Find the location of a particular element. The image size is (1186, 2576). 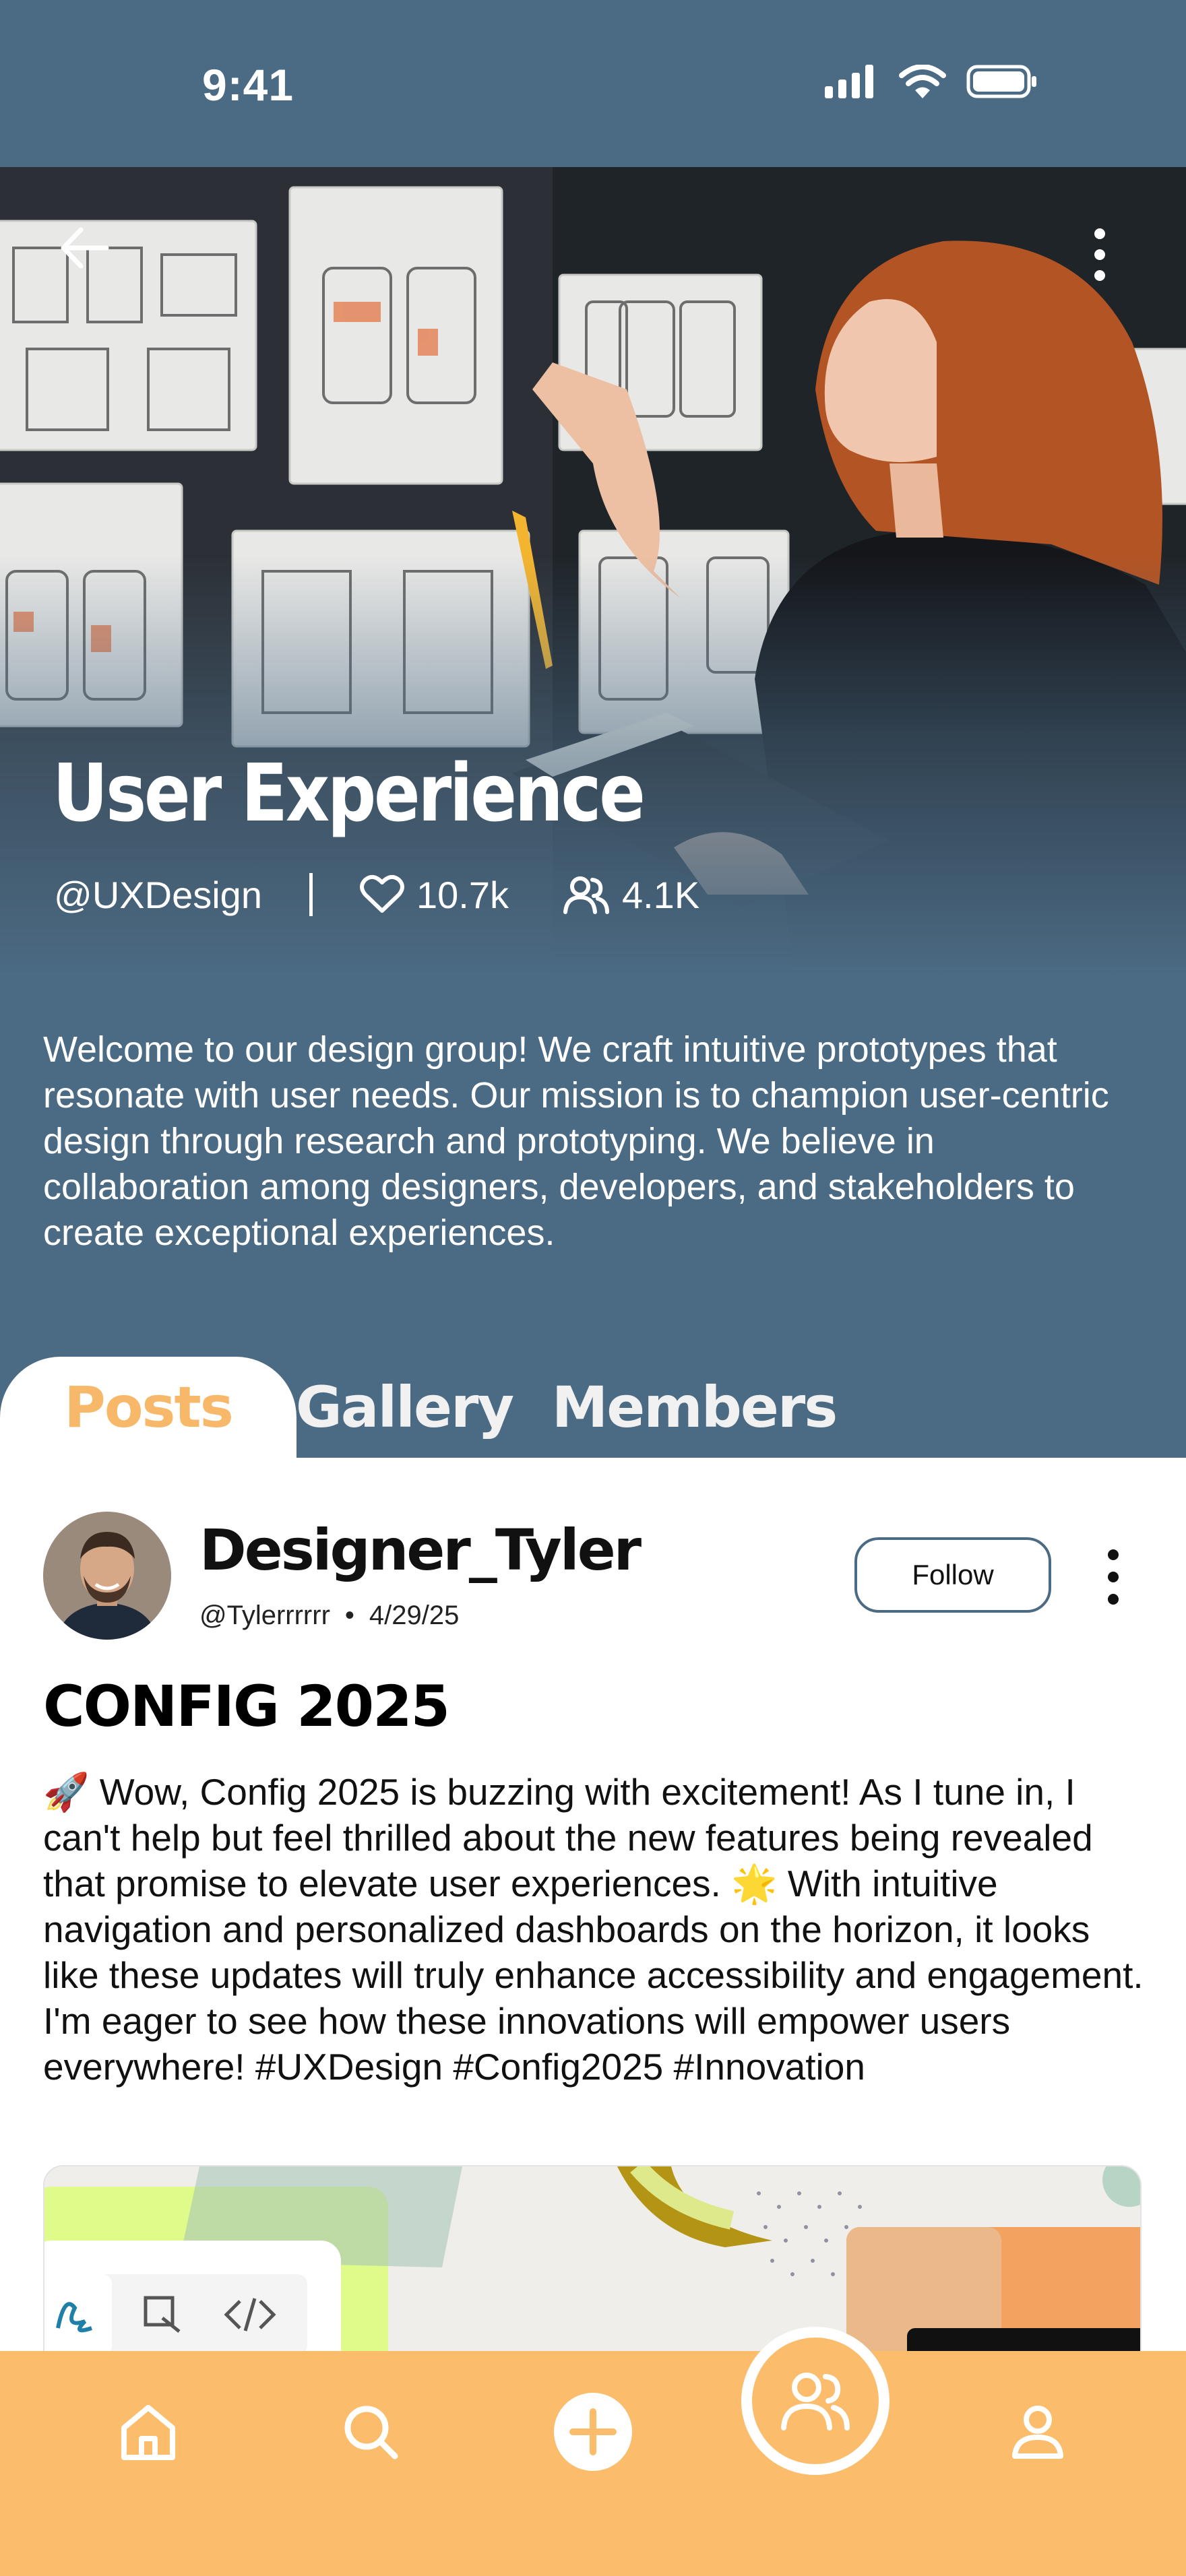

members-stat: 4.1K is located at coordinates (631, 895).